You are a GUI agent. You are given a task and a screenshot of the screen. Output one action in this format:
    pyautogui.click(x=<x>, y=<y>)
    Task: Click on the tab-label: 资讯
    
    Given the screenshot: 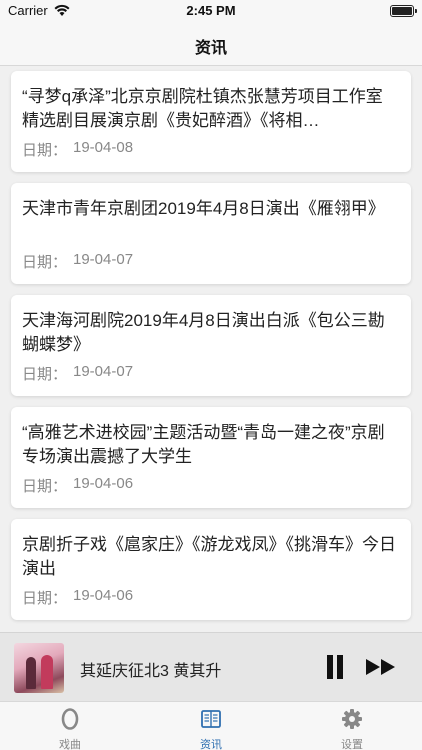 What is the action you would take?
    pyautogui.click(x=211, y=744)
    